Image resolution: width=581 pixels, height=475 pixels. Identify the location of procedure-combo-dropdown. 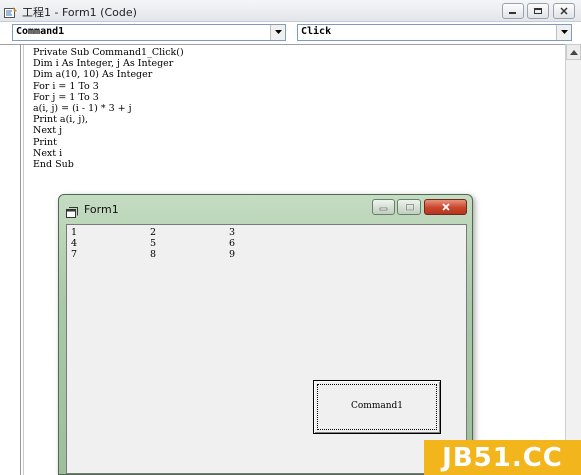
(563, 32).